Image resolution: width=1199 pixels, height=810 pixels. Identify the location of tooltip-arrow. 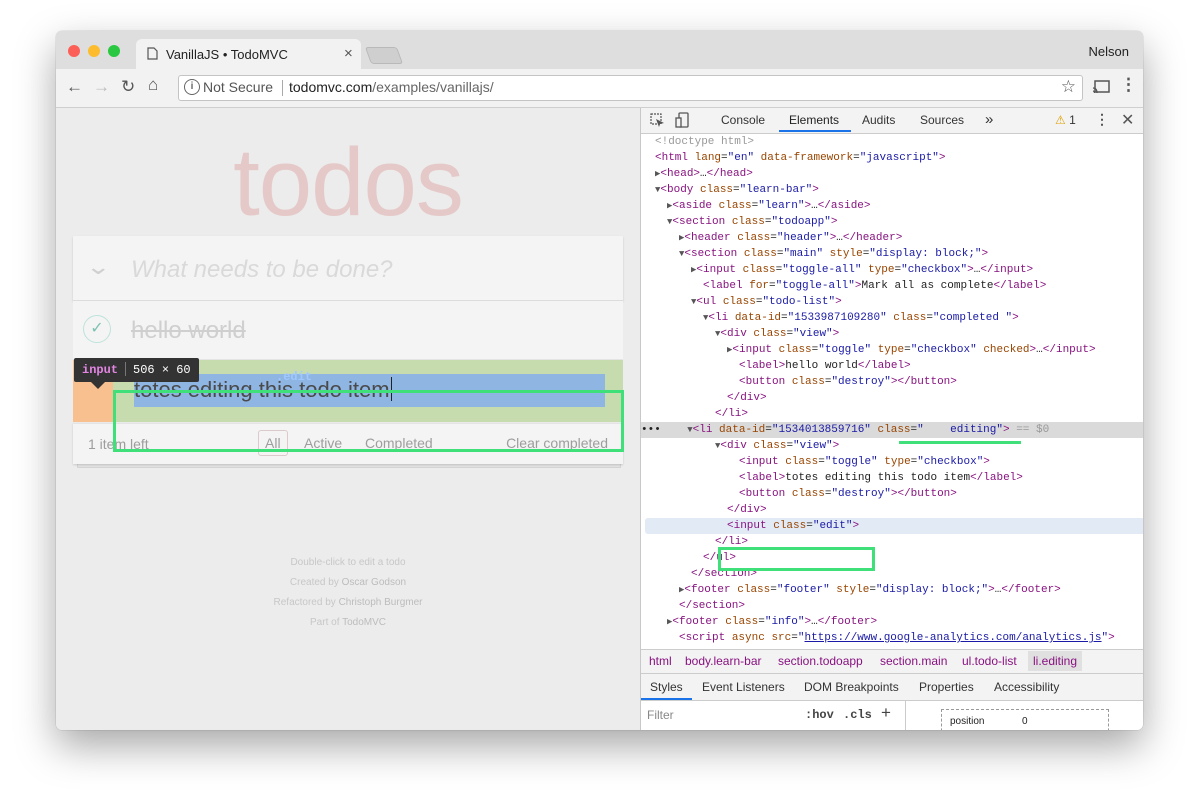
(98, 385).